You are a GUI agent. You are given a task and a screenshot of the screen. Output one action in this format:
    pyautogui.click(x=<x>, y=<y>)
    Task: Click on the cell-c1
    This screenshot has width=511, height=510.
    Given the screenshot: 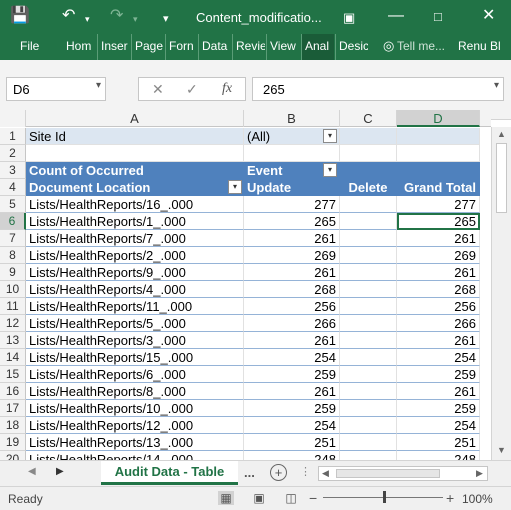 What is the action you would take?
    pyautogui.click(x=368, y=136)
    